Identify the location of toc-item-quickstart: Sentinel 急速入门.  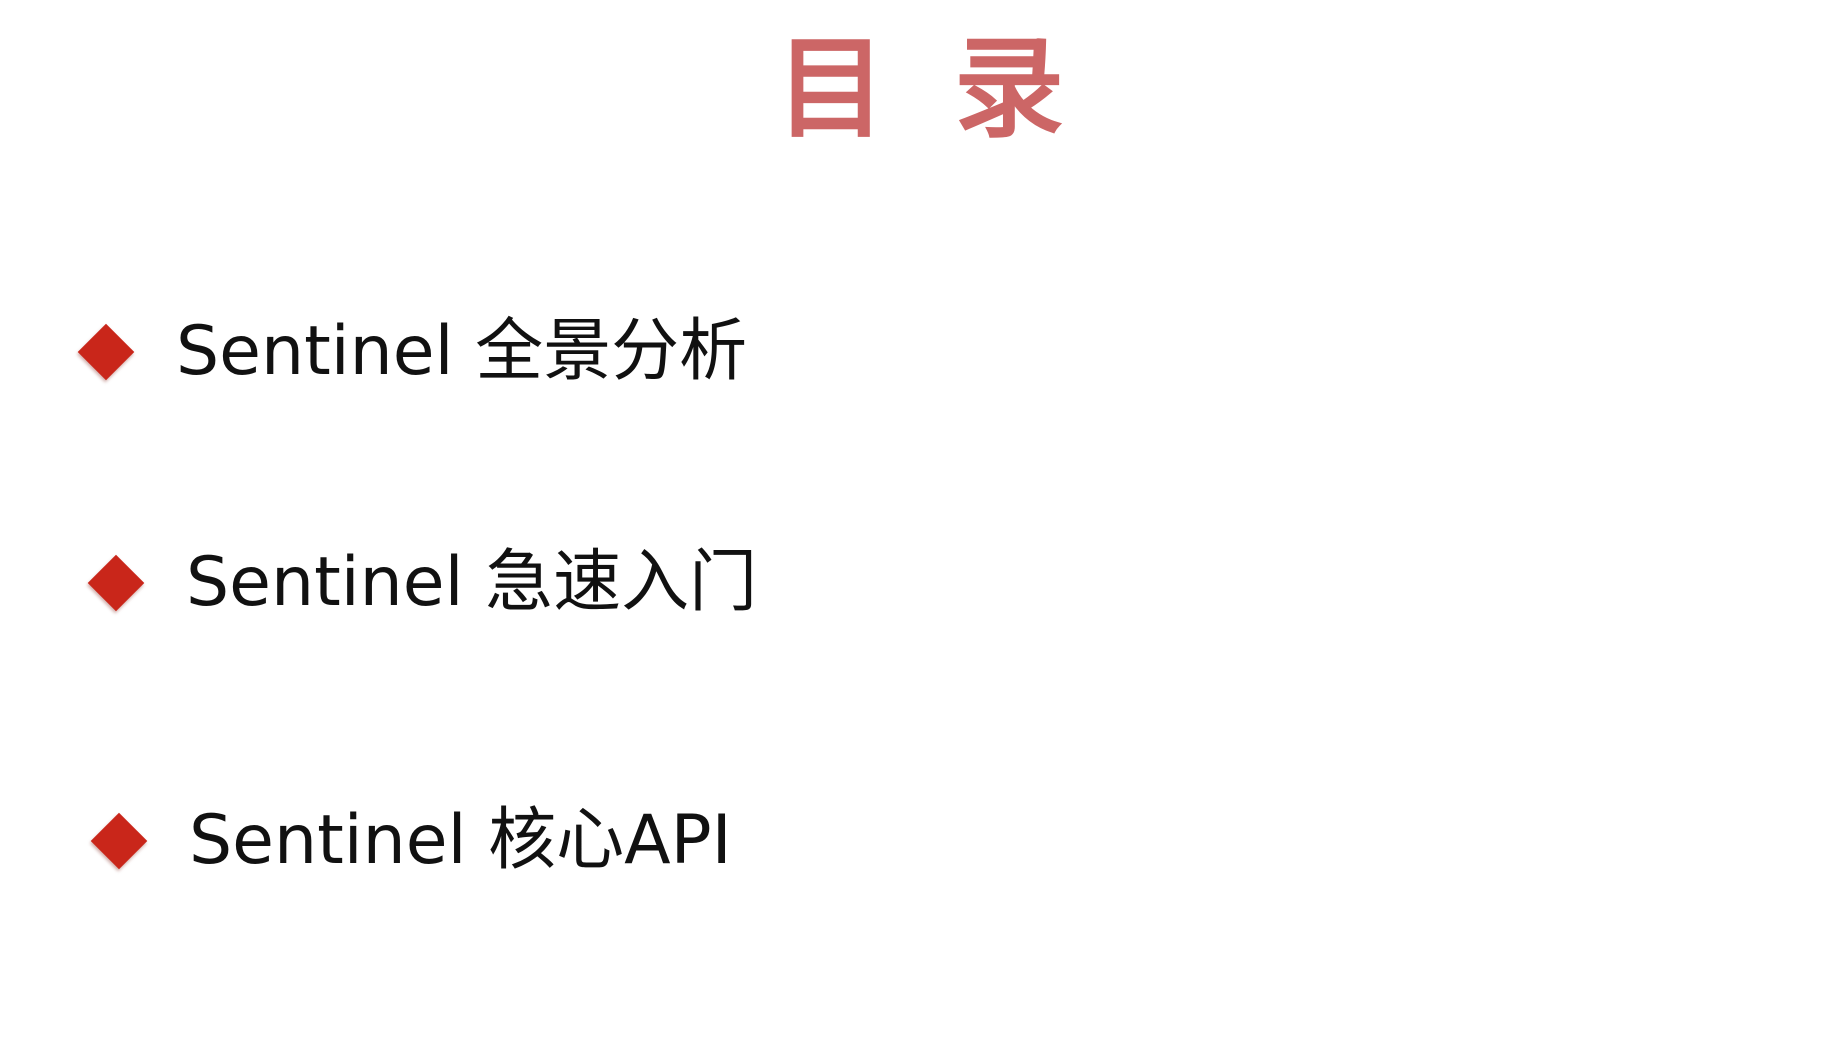
(422, 583).